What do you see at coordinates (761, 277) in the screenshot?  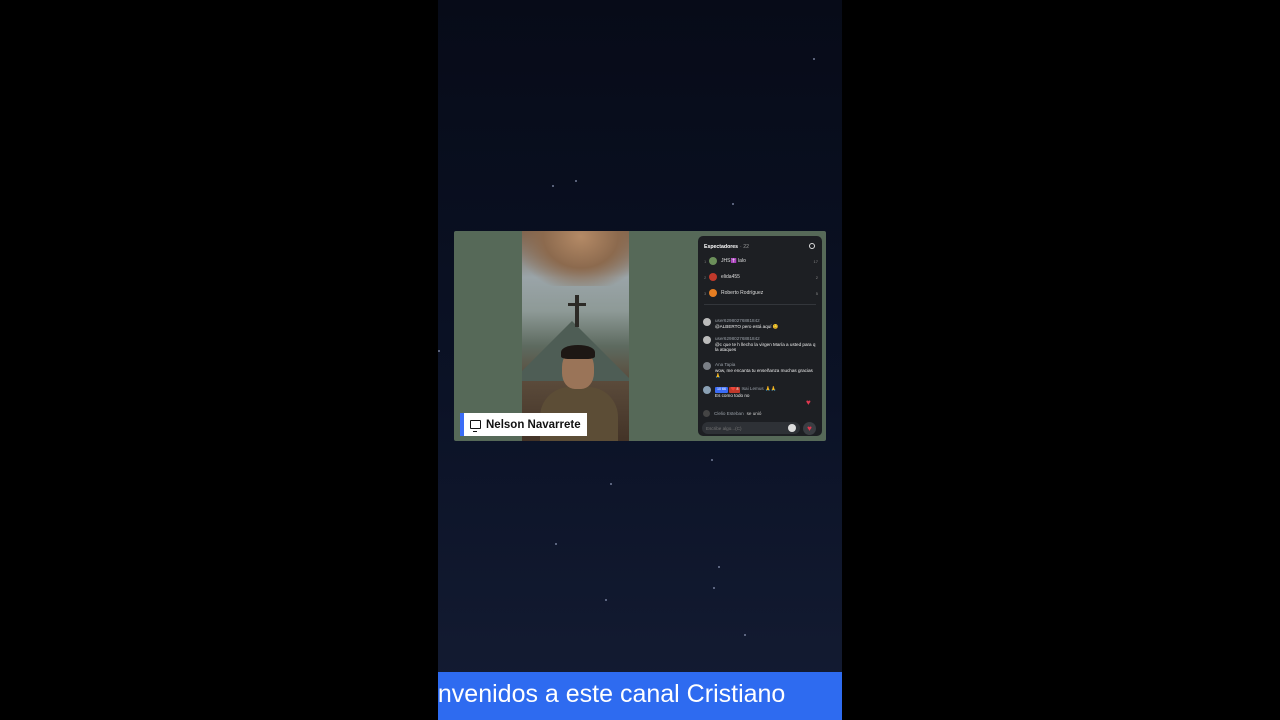 I see `viewer-row: 2 elida455 2` at bounding box center [761, 277].